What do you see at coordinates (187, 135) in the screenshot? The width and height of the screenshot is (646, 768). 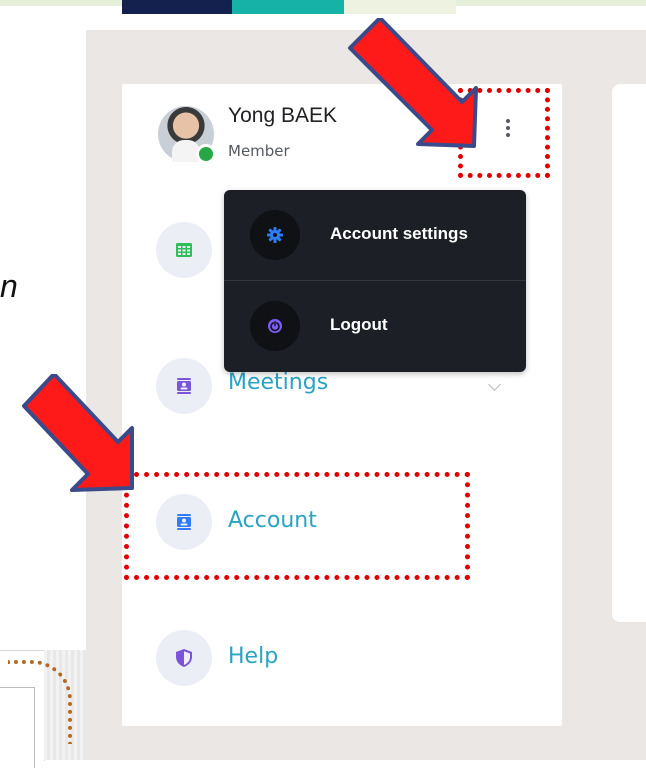 I see `user-avatar` at bounding box center [187, 135].